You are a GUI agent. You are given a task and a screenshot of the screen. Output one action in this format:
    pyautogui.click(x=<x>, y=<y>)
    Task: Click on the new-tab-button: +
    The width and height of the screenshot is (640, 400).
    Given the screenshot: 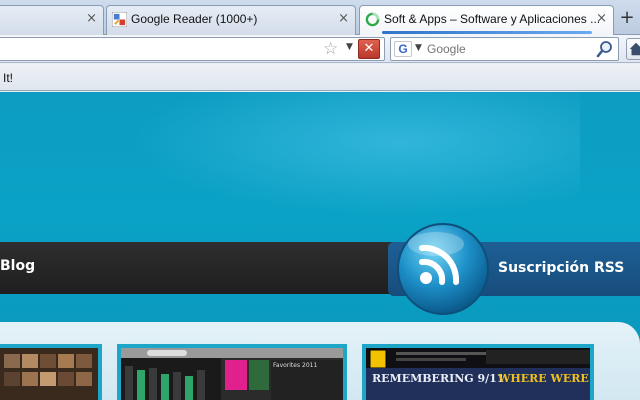 What is the action you would take?
    pyautogui.click(x=627, y=19)
    